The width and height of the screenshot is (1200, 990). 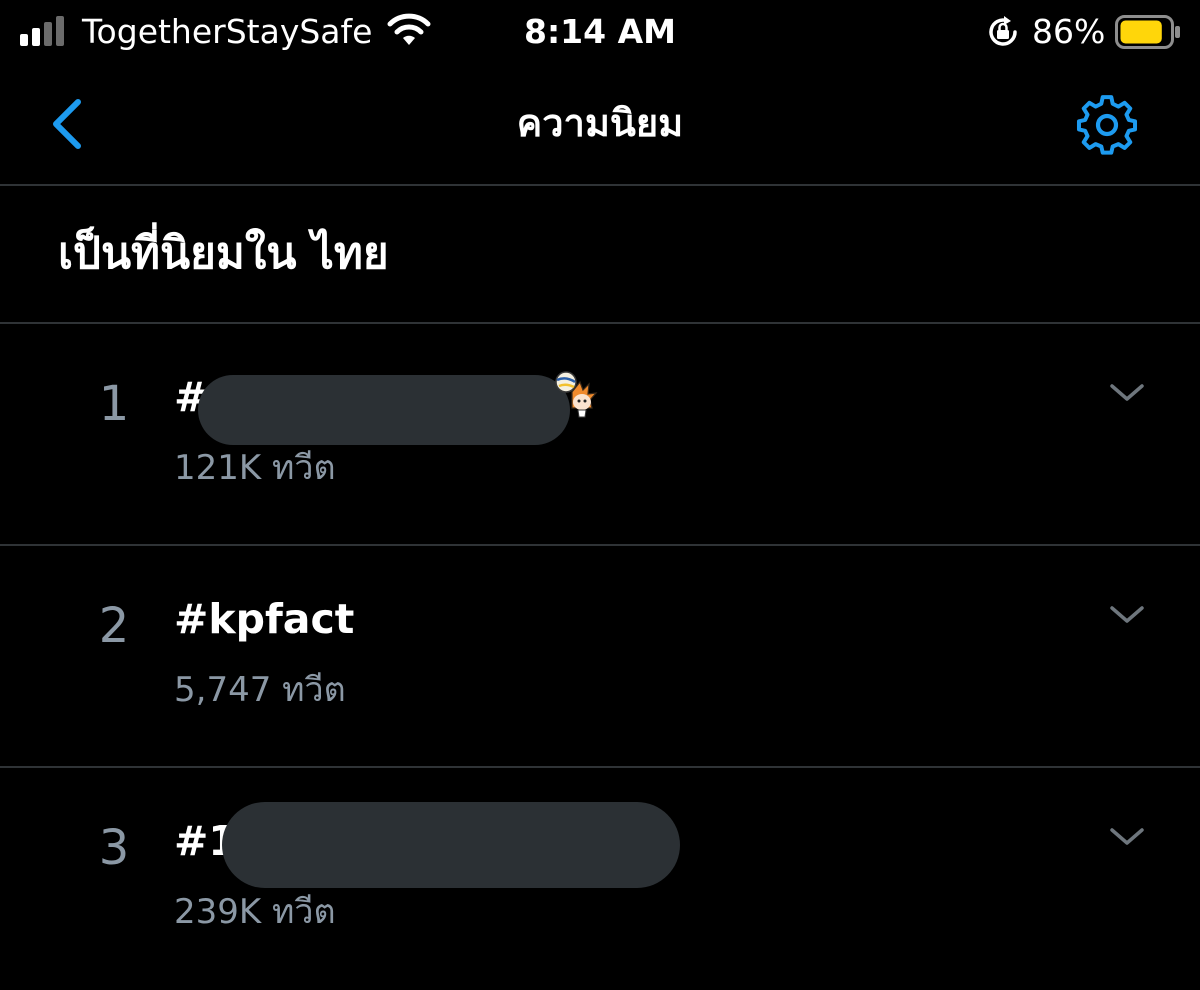 What do you see at coordinates (255, 468) in the screenshot?
I see `tweet-count: 121K ทวีต` at bounding box center [255, 468].